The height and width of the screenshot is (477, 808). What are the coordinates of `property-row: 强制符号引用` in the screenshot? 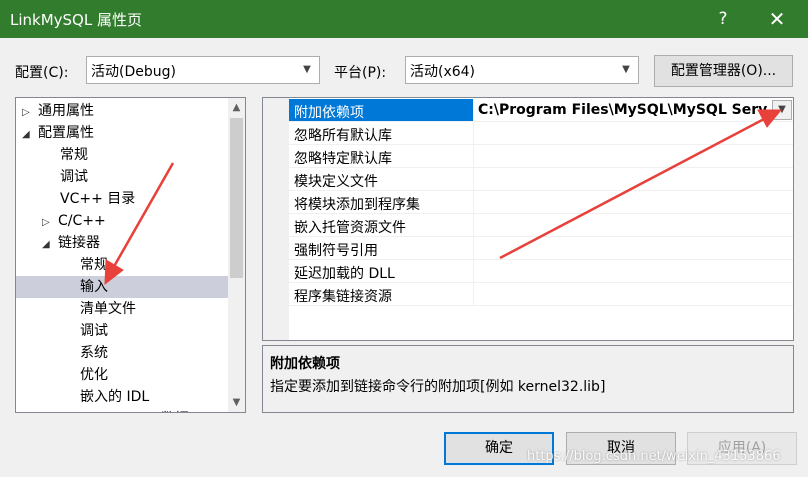 It's located at (541, 248).